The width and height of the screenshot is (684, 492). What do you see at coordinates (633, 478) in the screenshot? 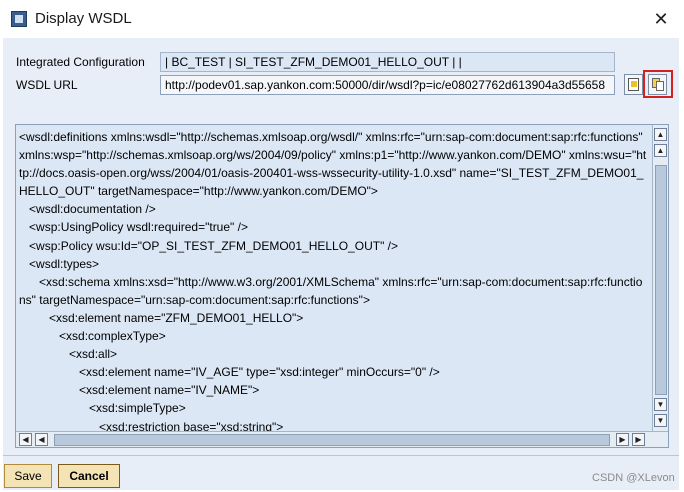
I see `watermark: CSDN @XLevon` at bounding box center [633, 478].